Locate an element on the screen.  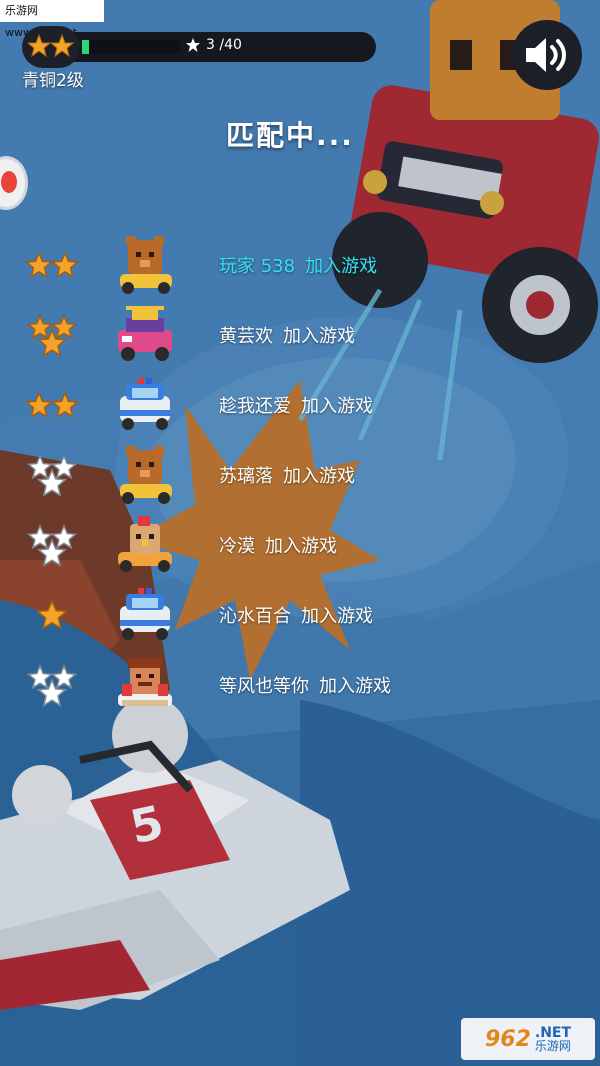
star-count: 3 /40 is located at coordinates (214, 45).